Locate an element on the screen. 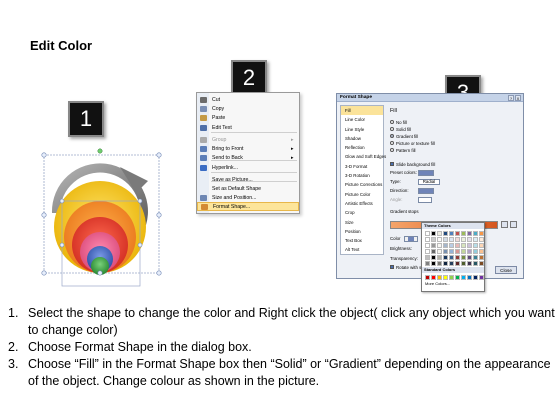 This screenshot has width=560, height=420. nav-item-line-style: Line Style is located at coordinates (362, 129).